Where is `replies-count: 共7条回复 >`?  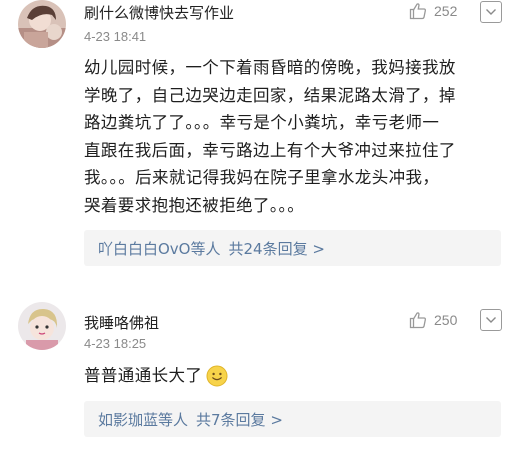
replies-count: 共7条回复 > is located at coordinates (239, 419).